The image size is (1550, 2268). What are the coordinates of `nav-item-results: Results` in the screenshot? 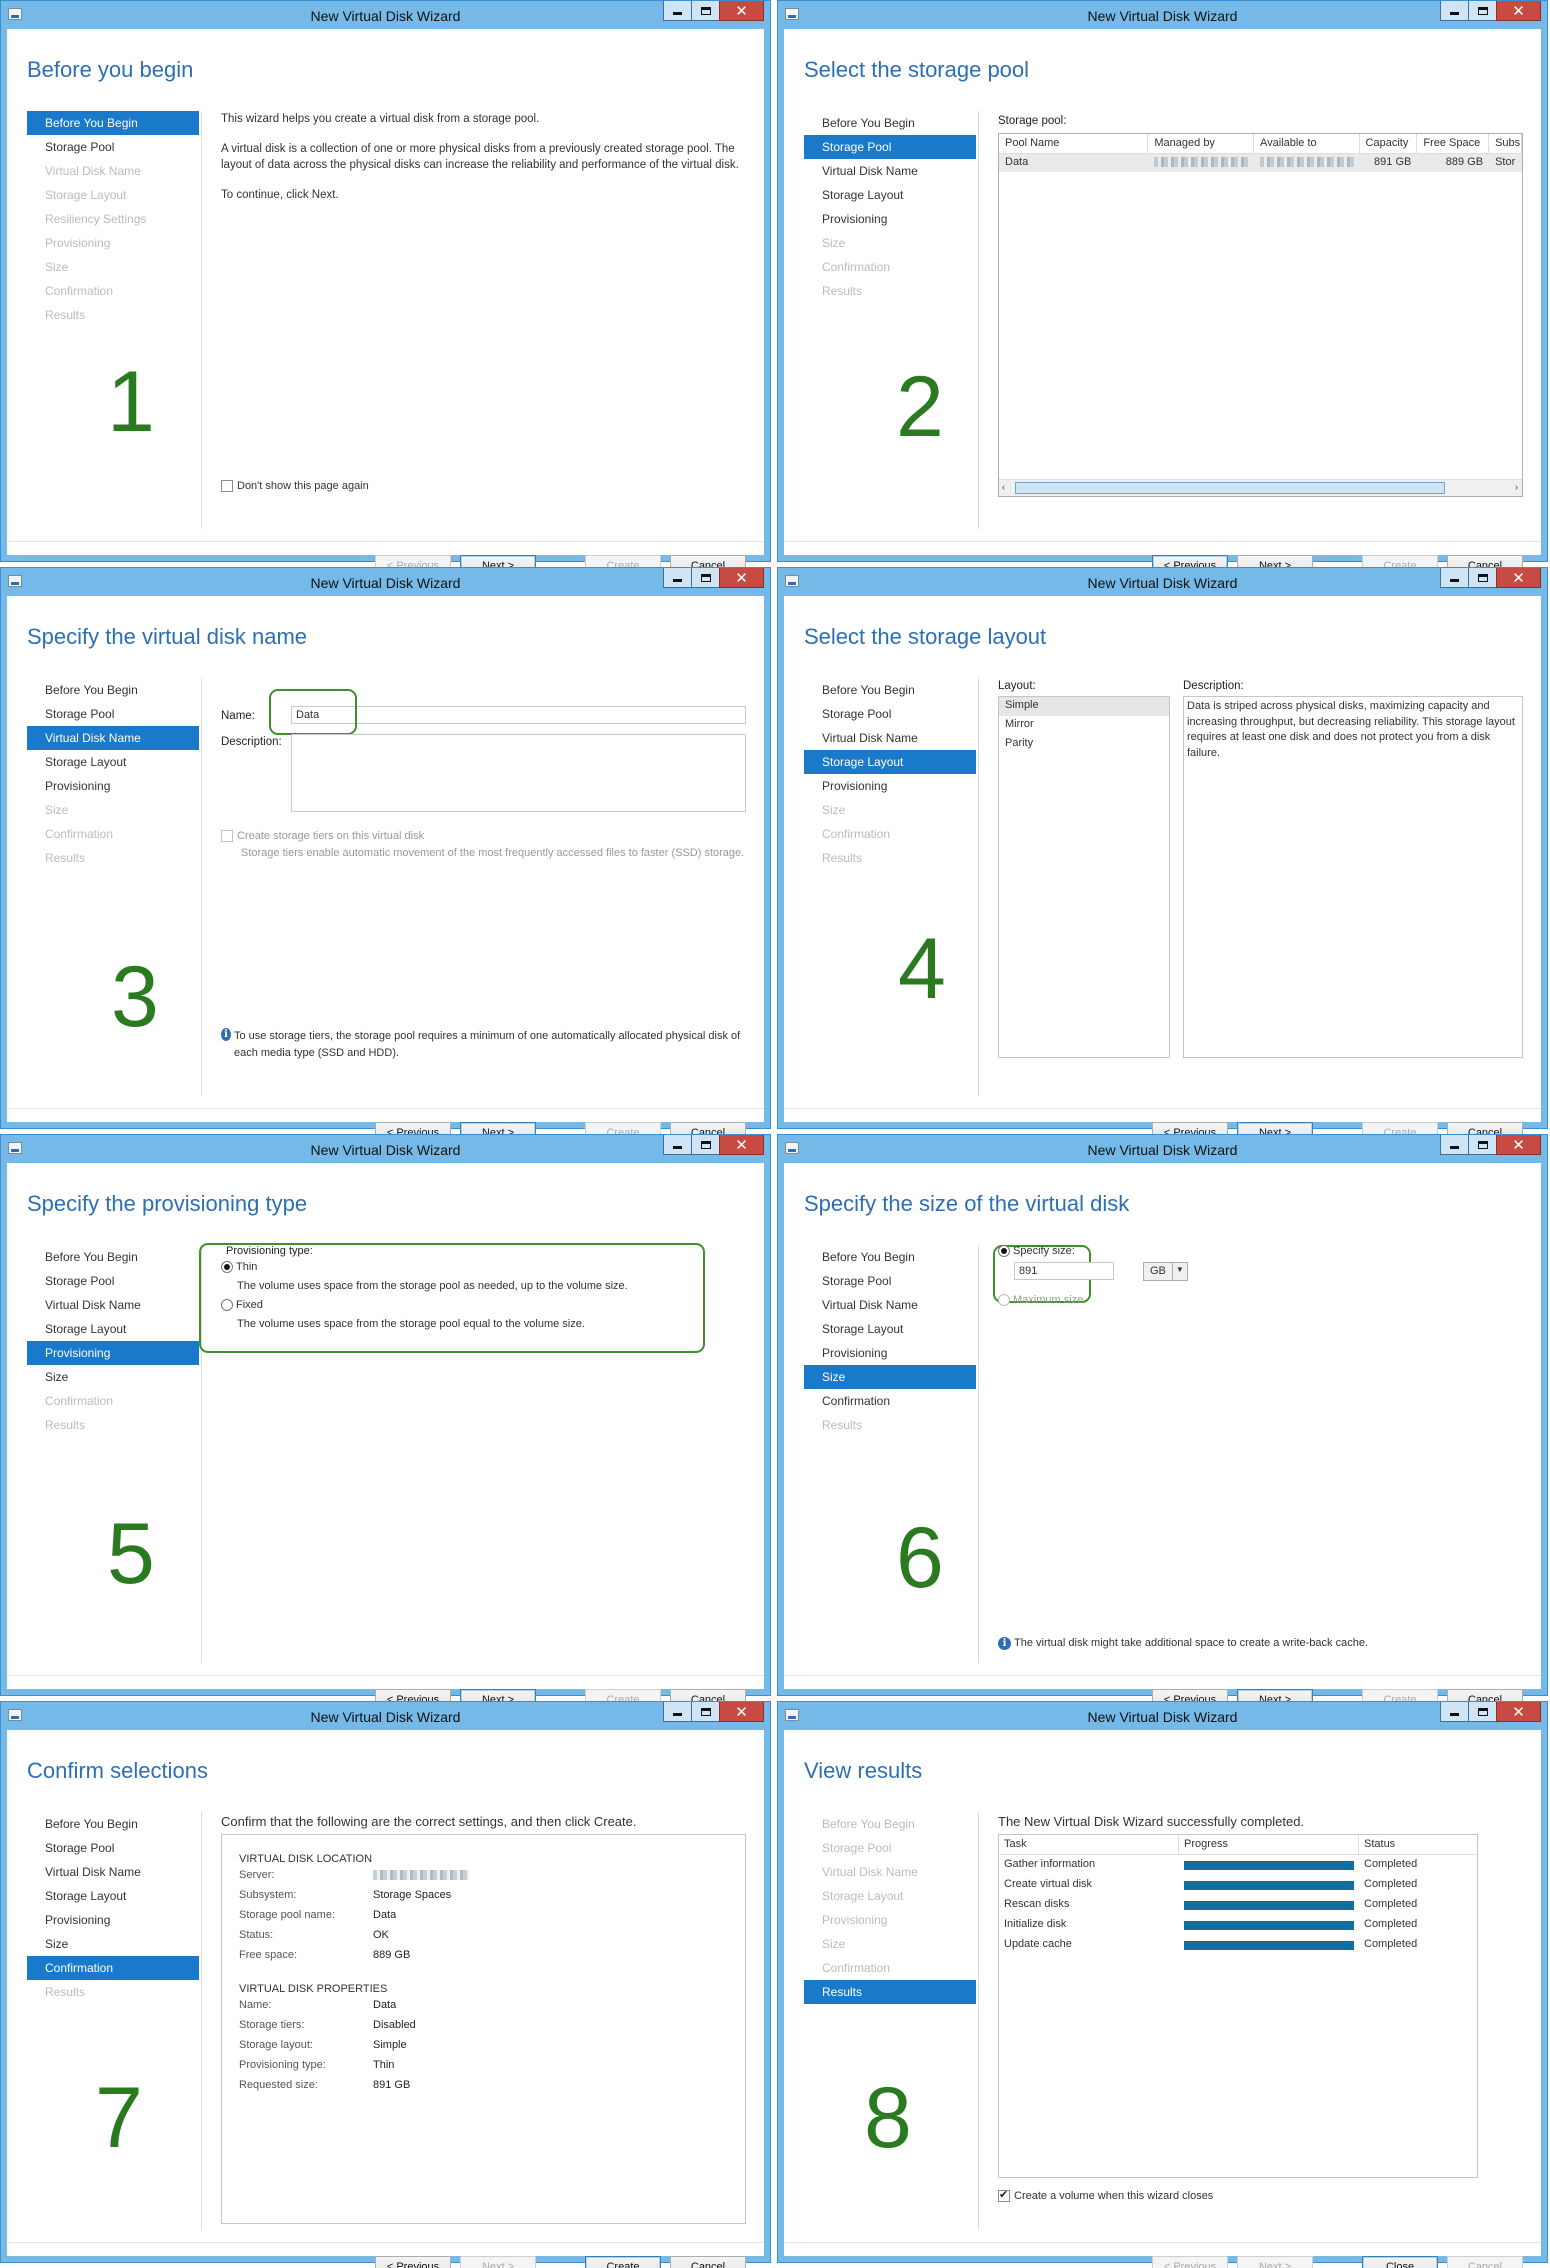 It's located at (890, 1992).